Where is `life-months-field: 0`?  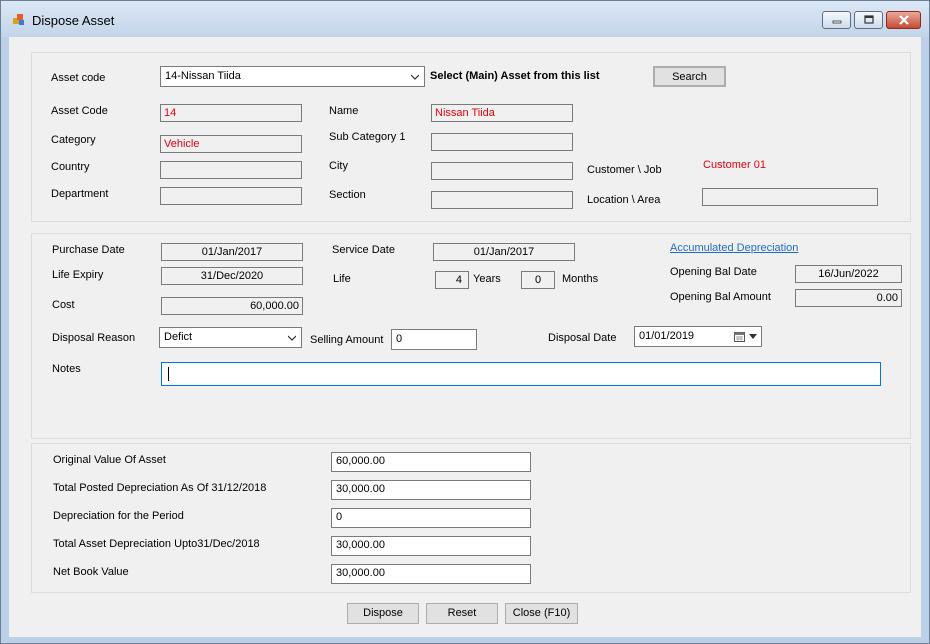 life-months-field: 0 is located at coordinates (538, 280).